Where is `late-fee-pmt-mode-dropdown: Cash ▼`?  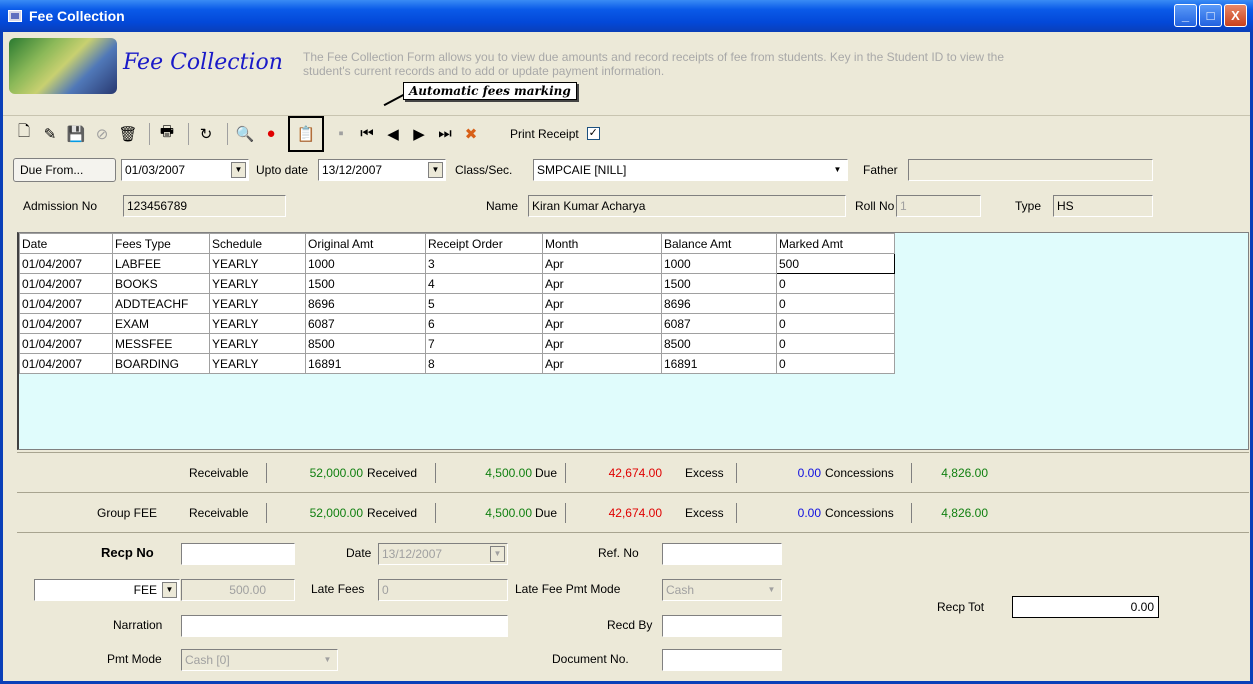 late-fee-pmt-mode-dropdown: Cash ▼ is located at coordinates (722, 590).